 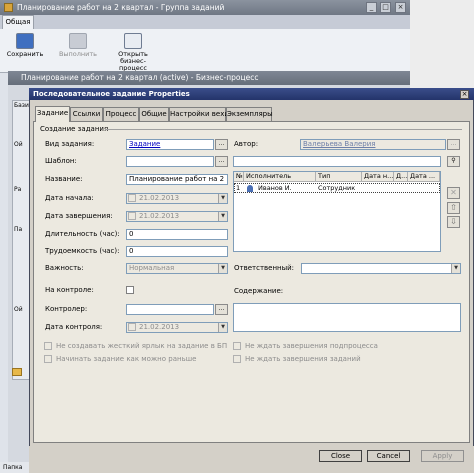 I want to click on no-wait-tasks-checkbox, so click(x=237, y=359).